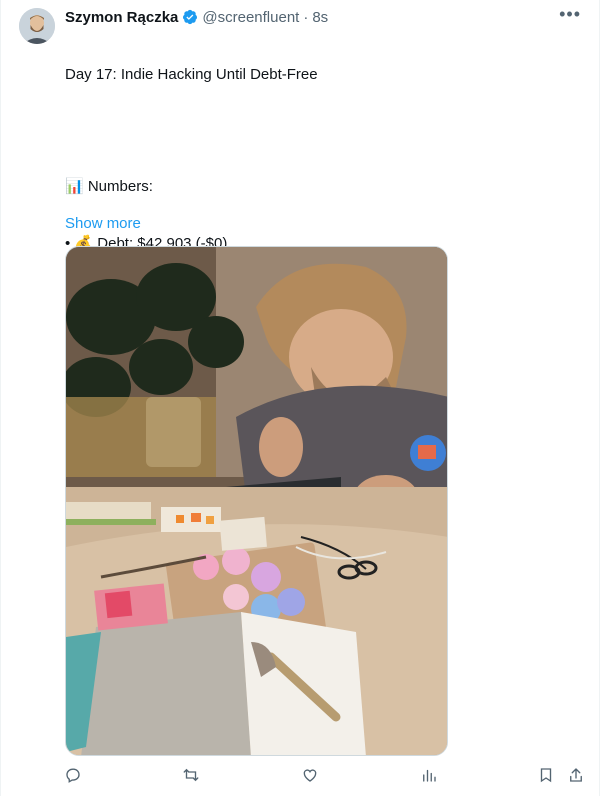 The image size is (600, 796). I want to click on tweet-line, so click(325, 131).